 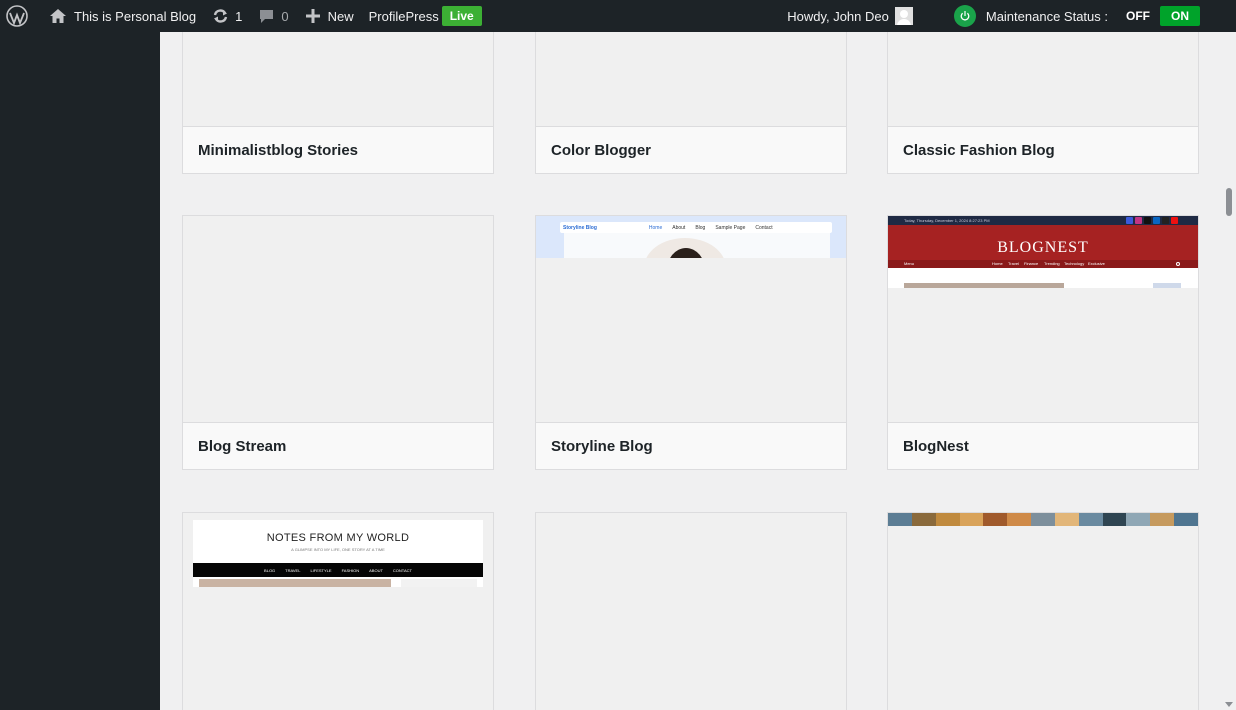 What do you see at coordinates (239, 16) in the screenshot?
I see `updates-count: 1` at bounding box center [239, 16].